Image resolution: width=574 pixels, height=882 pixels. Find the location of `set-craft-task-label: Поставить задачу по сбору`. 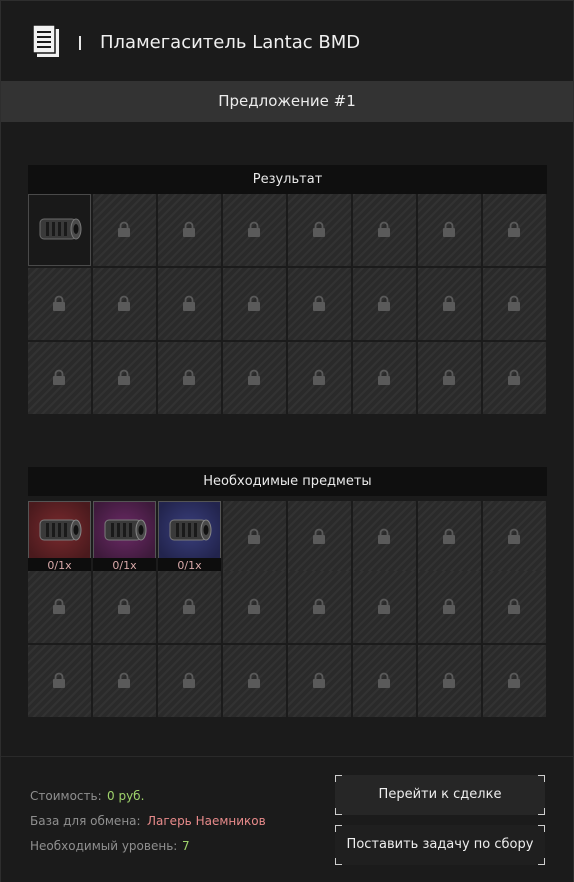

set-craft-task-label: Поставить задачу по сбору is located at coordinates (440, 844).